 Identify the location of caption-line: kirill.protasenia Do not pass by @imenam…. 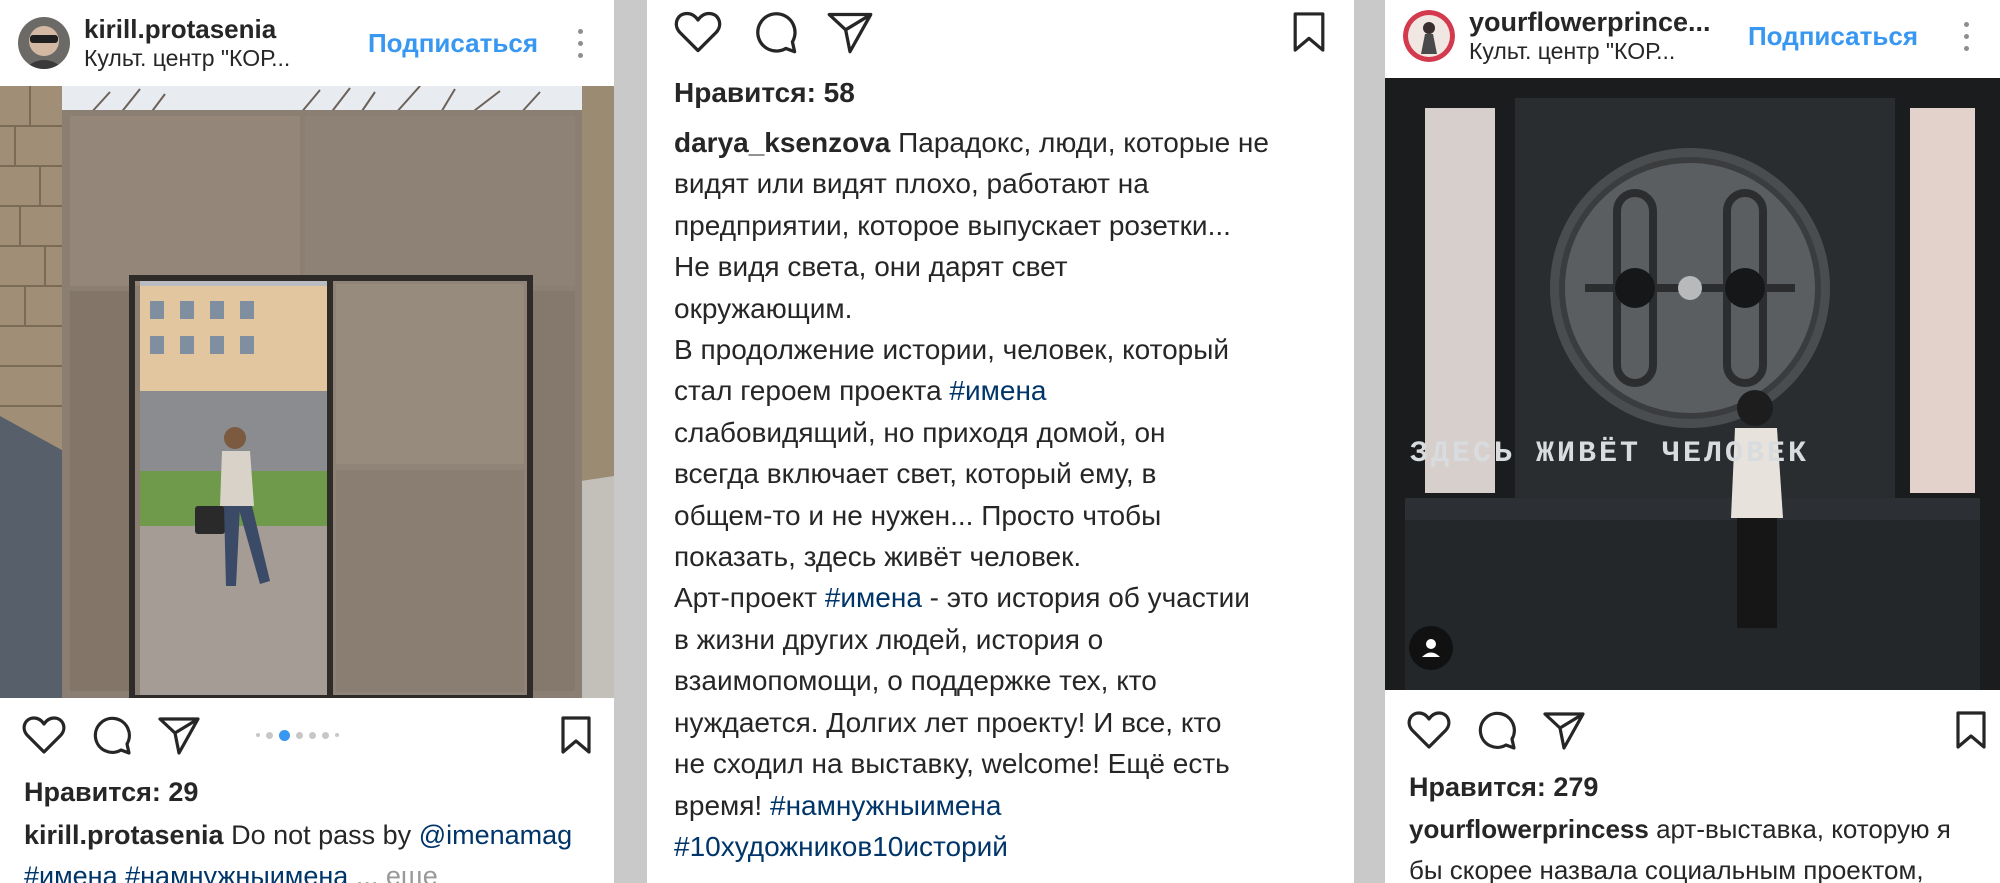
(314, 835).